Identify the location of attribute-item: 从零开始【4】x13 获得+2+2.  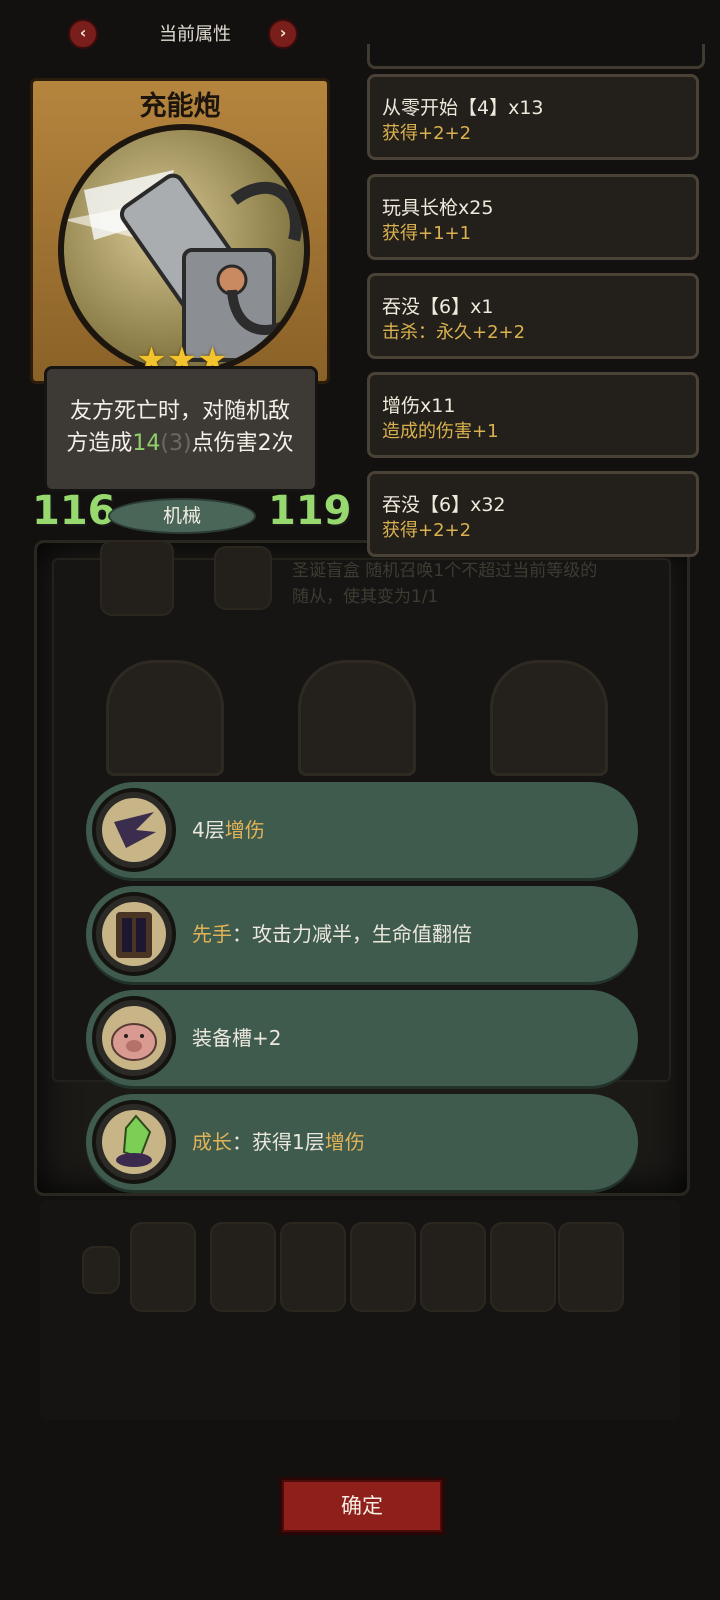
(533, 117).